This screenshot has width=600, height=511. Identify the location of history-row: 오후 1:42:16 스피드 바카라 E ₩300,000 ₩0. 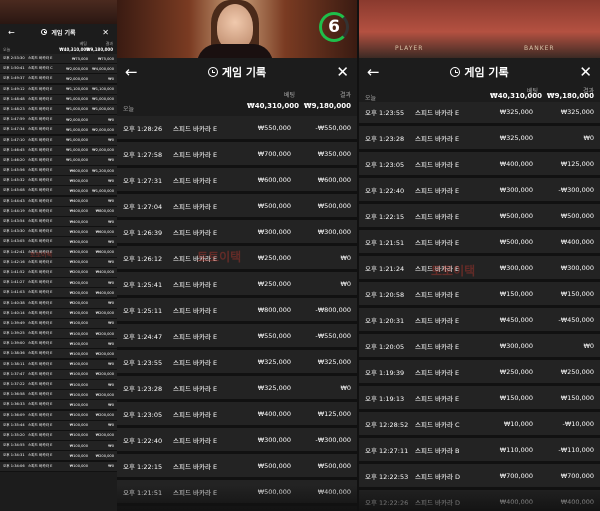
(58, 262).